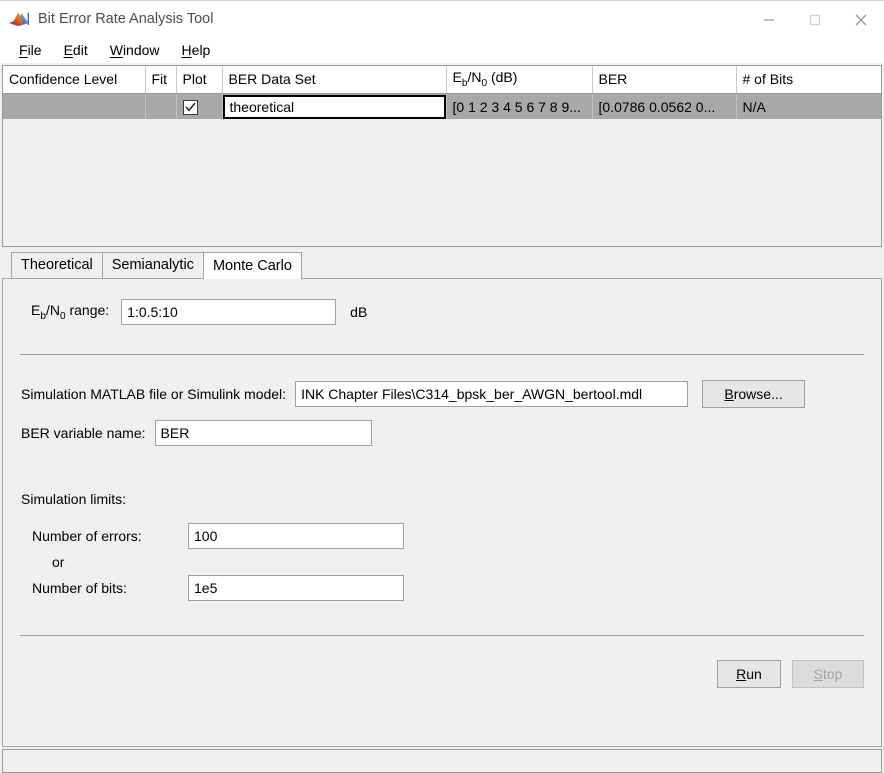 The height and width of the screenshot is (773, 884). Describe the element at coordinates (89, 310) in the screenshot. I see `ebno-range-label-text: range:` at that location.